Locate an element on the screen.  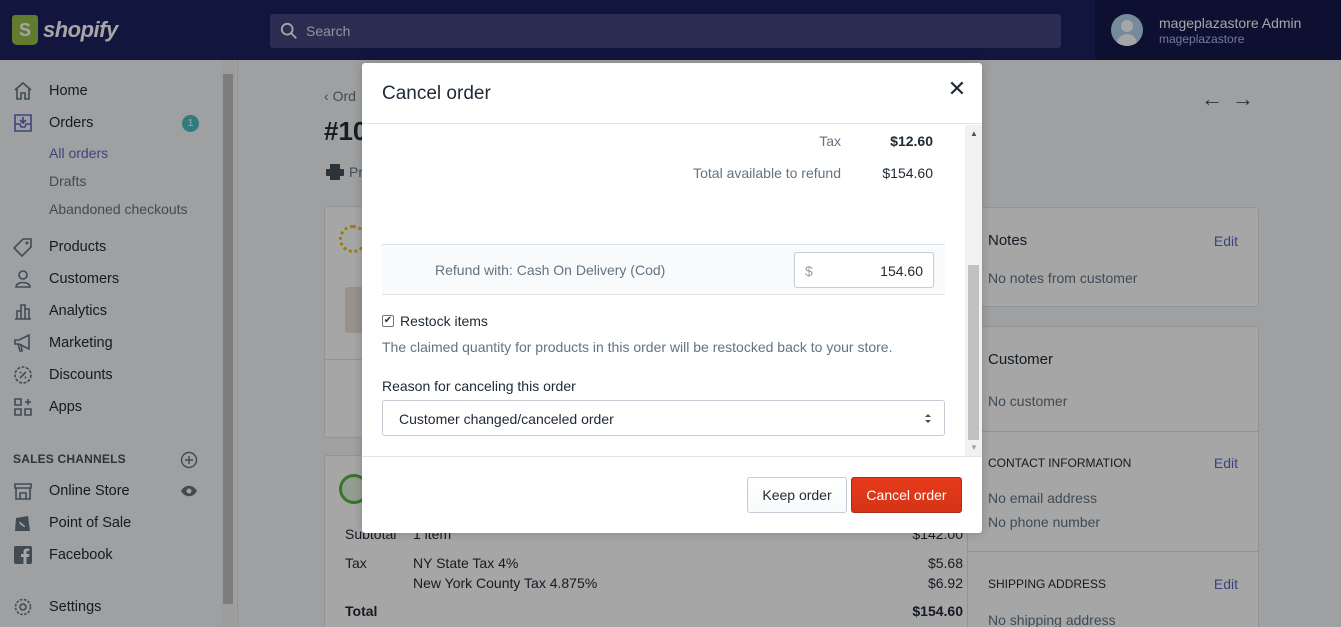
cancel-order-button: Cancel order is located at coordinates (906, 495).